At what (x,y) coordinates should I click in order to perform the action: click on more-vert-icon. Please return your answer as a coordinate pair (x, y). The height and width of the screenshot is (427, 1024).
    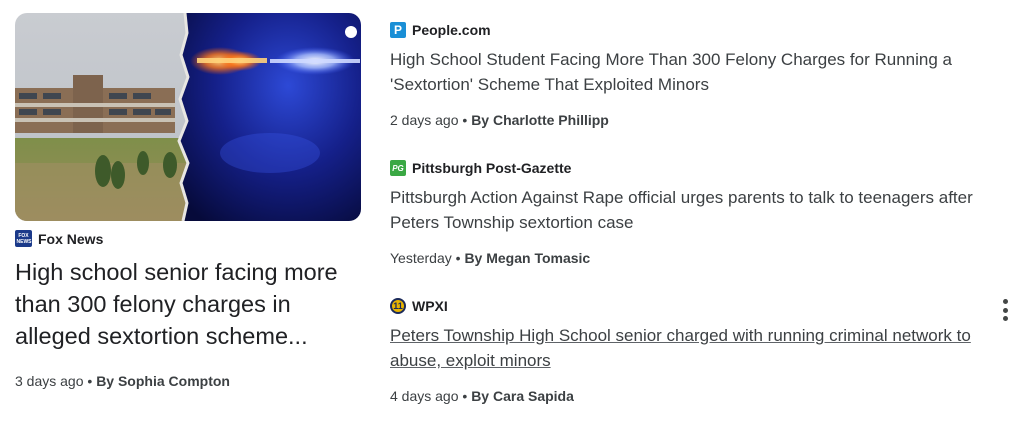
    Looking at the image, I should click on (1005, 310).